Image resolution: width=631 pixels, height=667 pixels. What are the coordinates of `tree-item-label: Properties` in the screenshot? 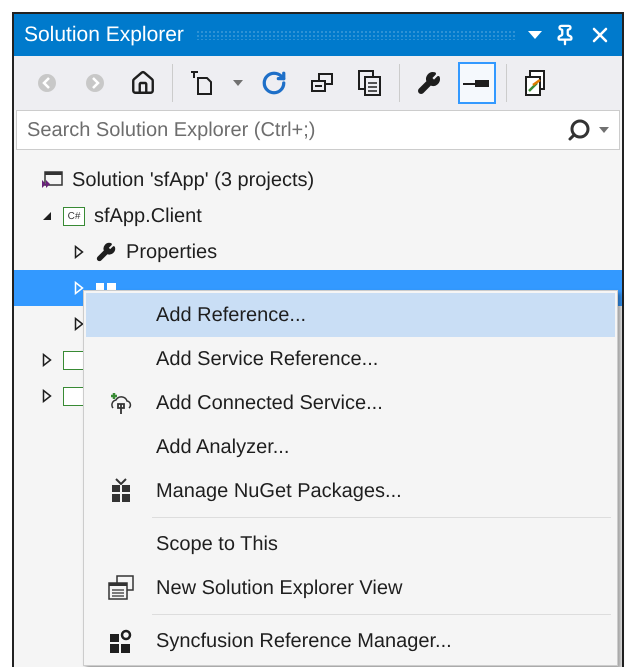 It's located at (172, 252).